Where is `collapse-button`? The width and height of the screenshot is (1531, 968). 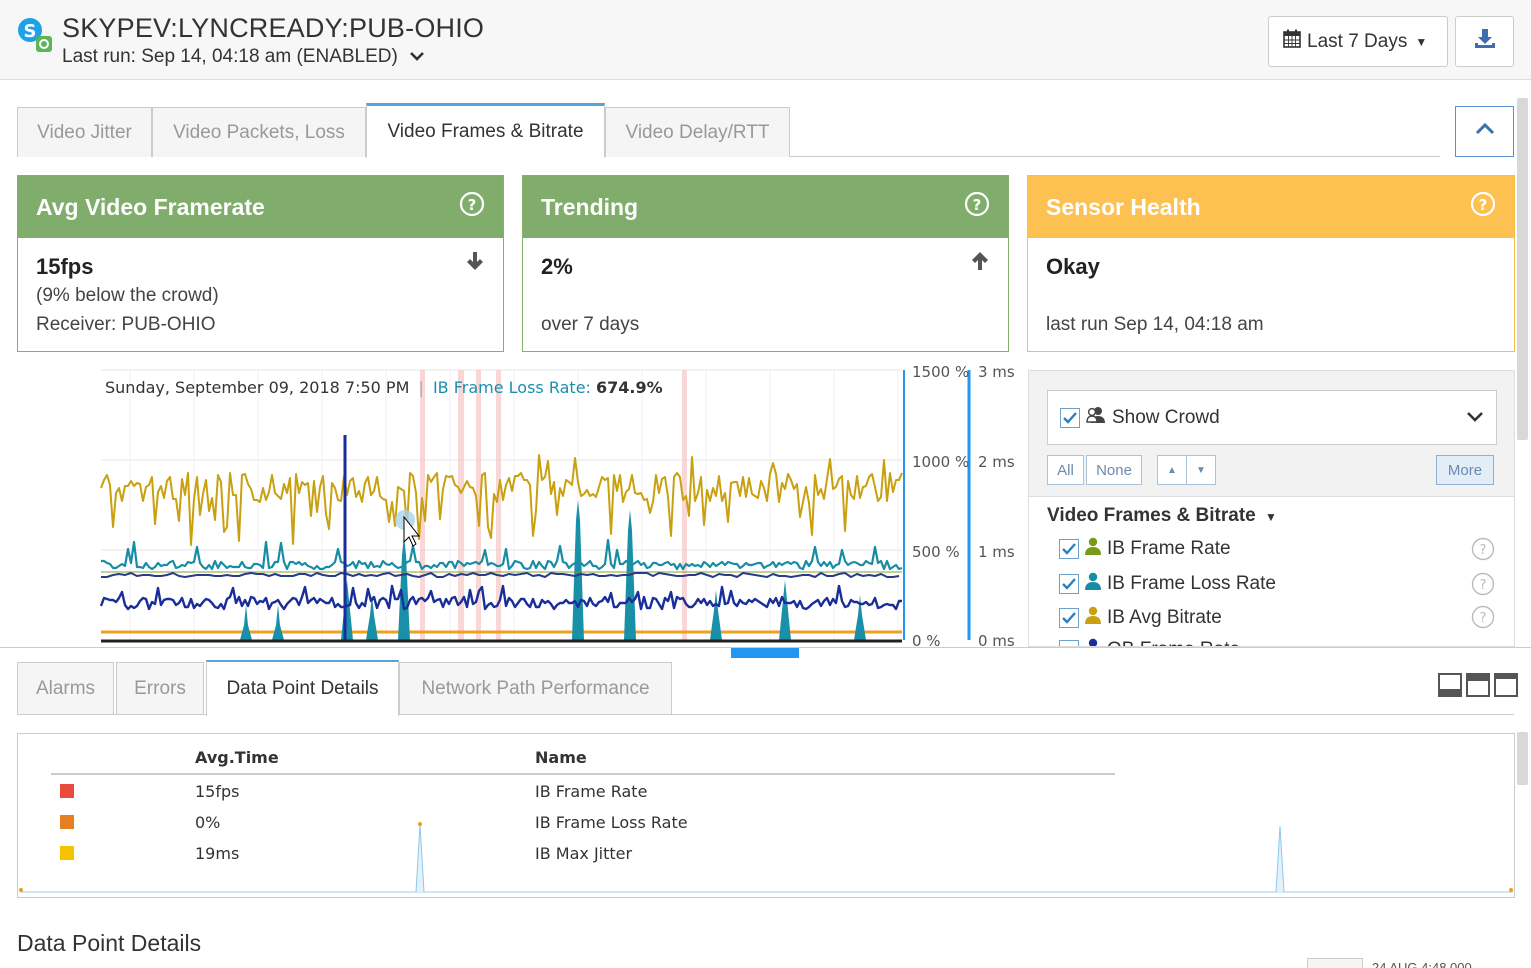 collapse-button is located at coordinates (1484, 131).